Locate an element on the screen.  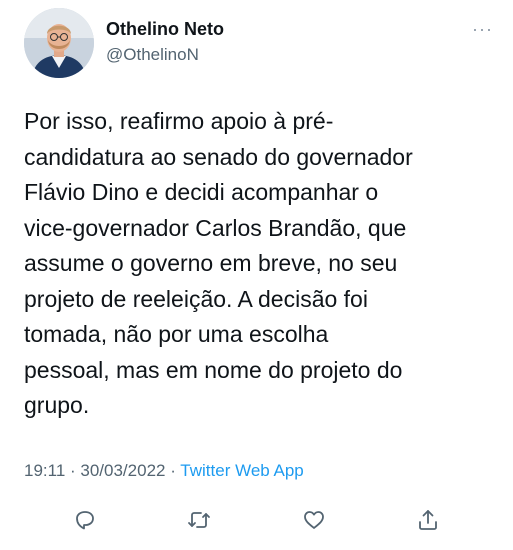
tweet-meta: 19:11 · 30/03/2022 · Twitter Web App is located at coordinates (164, 471).